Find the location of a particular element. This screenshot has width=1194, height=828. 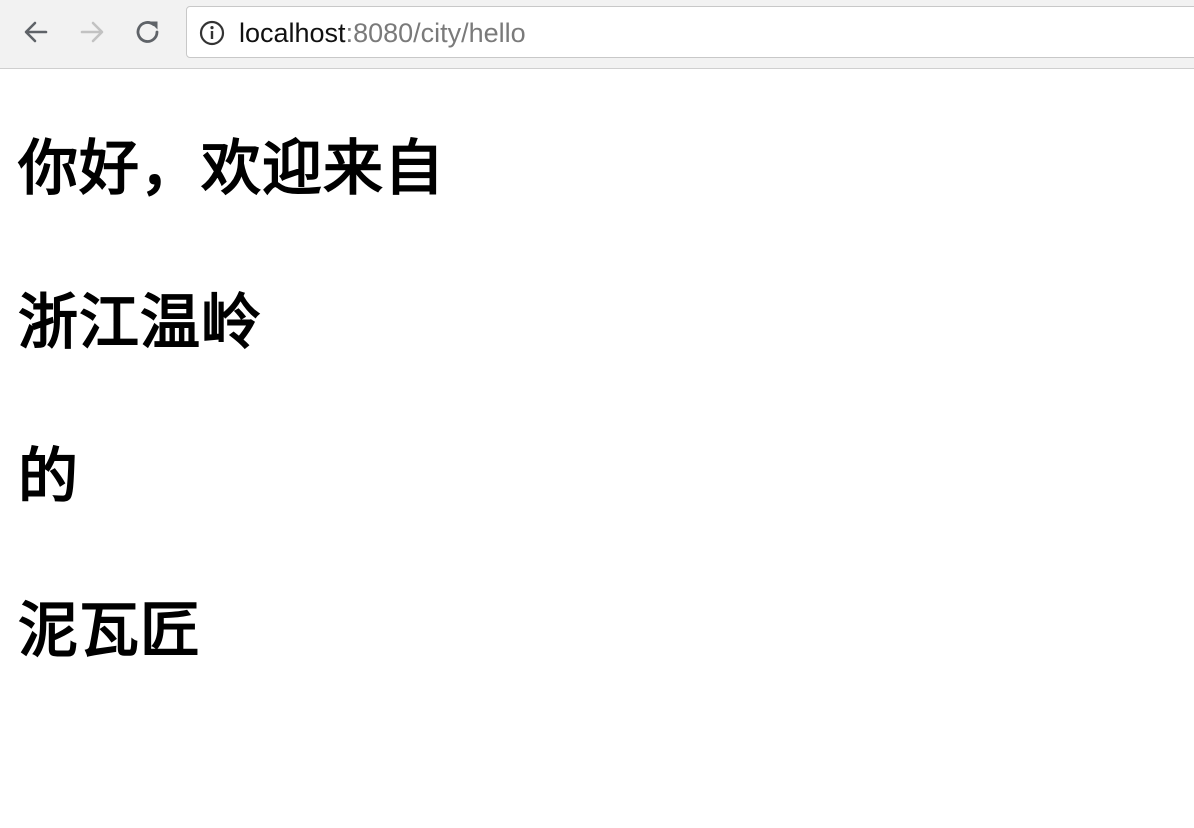

particle-line: 的 is located at coordinates (48, 477).